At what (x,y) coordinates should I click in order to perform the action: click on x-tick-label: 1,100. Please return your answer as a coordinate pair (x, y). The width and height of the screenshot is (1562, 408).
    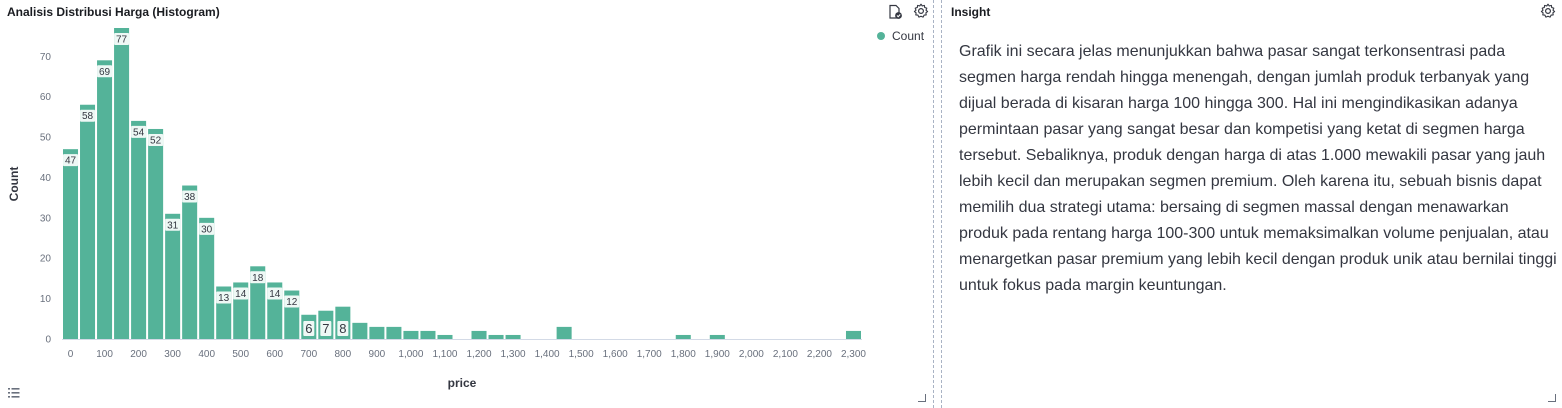
    Looking at the image, I should click on (444, 354).